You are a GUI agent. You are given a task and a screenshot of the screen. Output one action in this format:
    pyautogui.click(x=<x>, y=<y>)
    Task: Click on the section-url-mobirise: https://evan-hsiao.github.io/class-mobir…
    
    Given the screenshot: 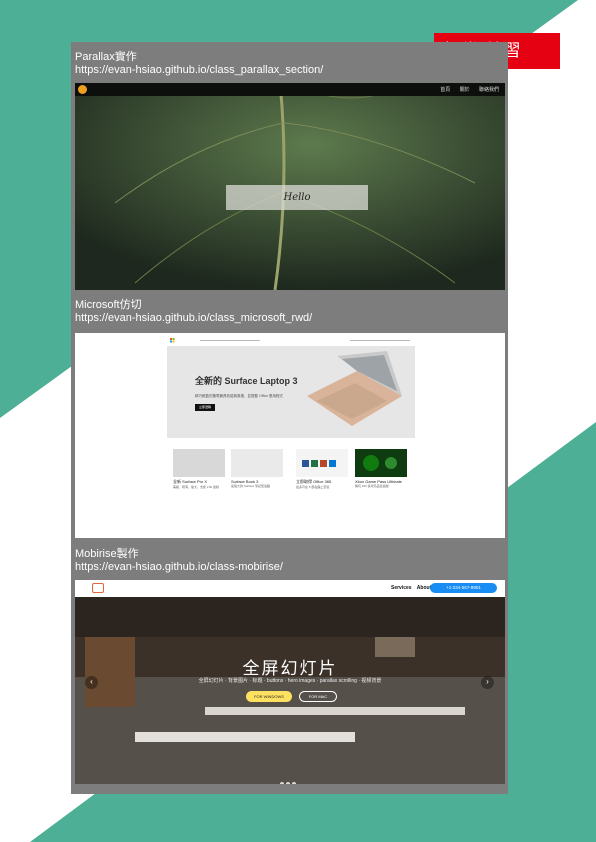 What is the action you would take?
    pyautogui.click(x=179, y=567)
    